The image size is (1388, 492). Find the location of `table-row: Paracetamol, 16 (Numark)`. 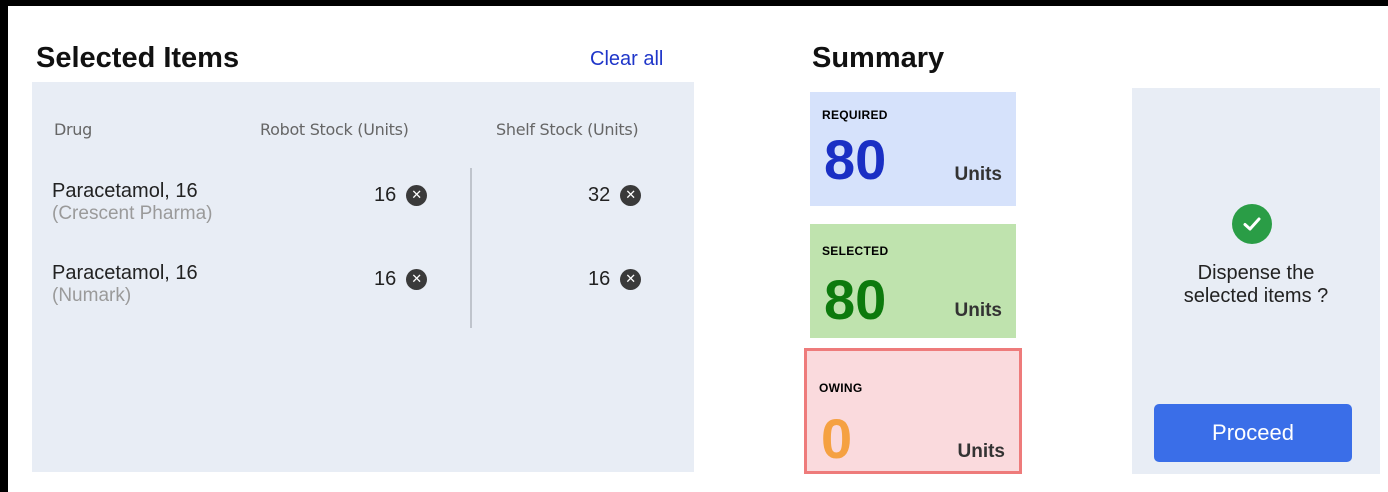

table-row: Paracetamol, 16 (Numark) is located at coordinates (125, 284).